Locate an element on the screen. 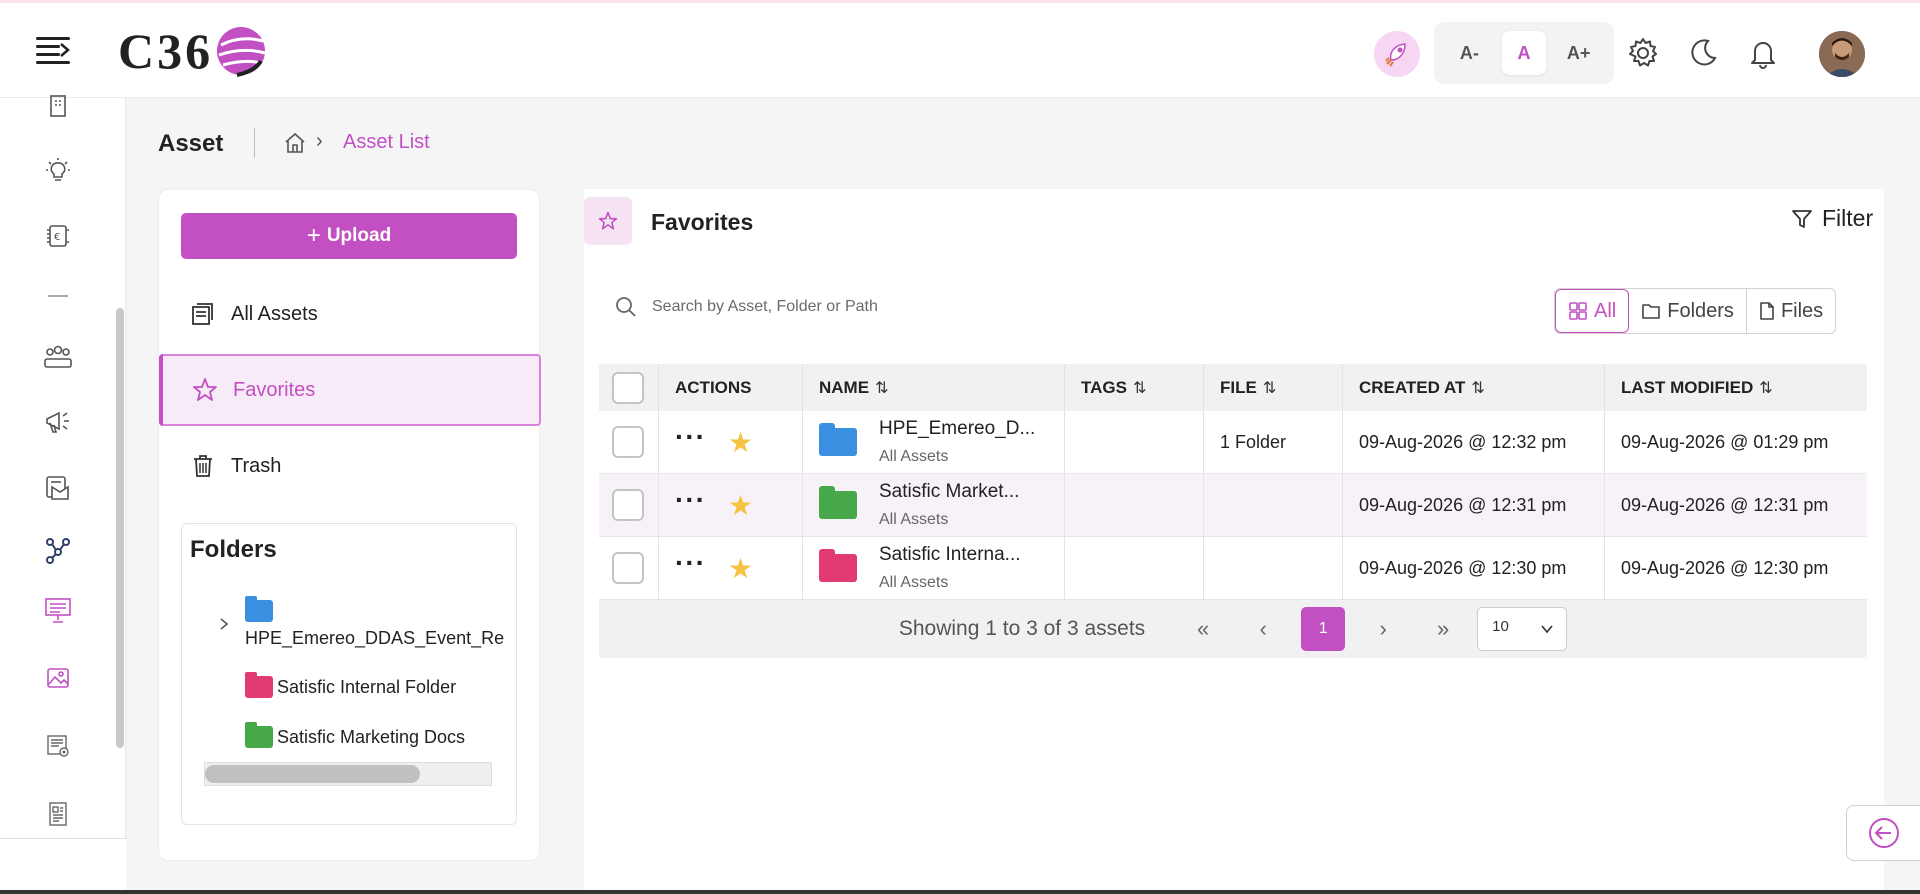  sidebar-item-image-icon is located at coordinates (58, 678).